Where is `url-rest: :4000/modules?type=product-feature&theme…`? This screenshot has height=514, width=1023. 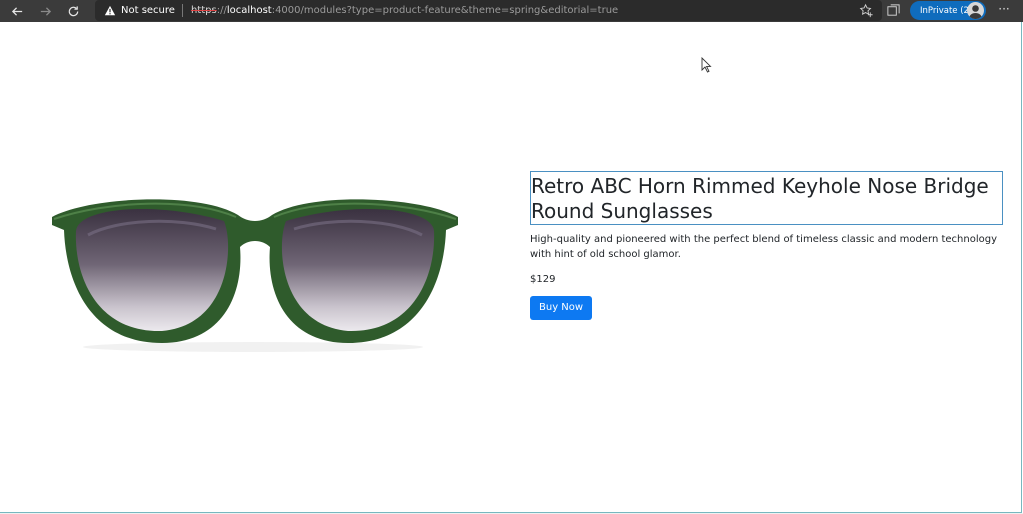 url-rest: :4000/modules?type=product-feature&theme… is located at coordinates (445, 10).